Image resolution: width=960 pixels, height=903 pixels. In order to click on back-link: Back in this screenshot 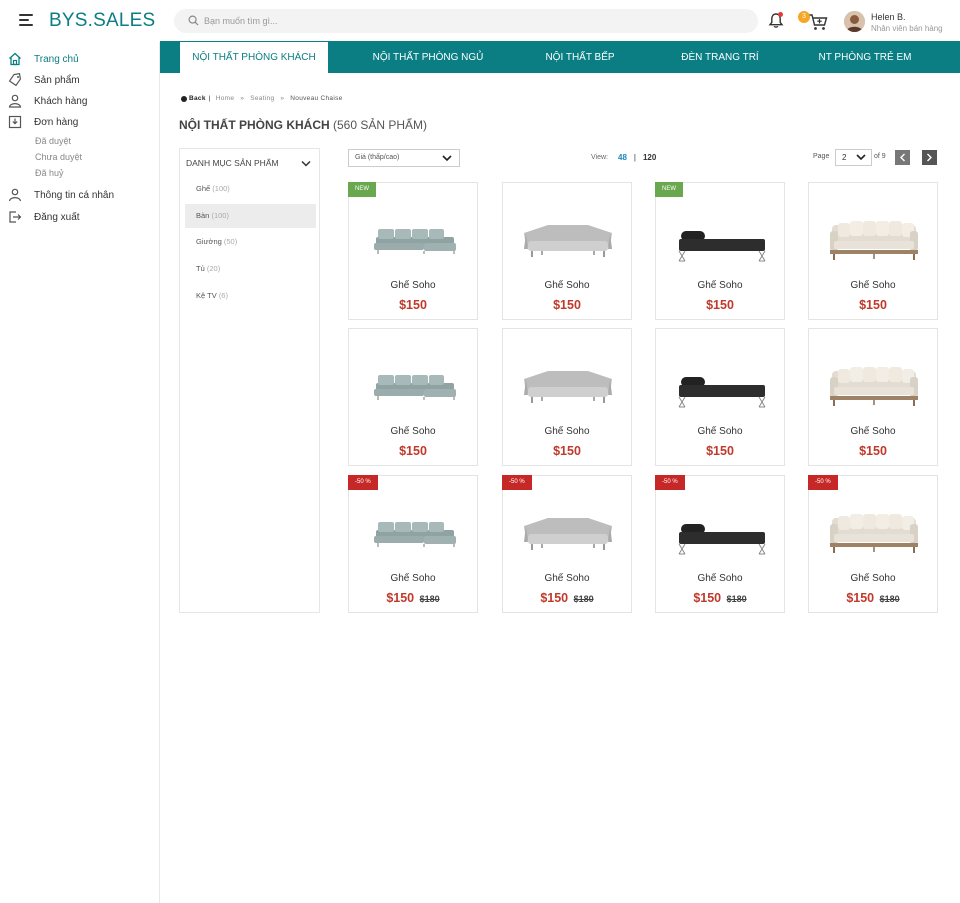, I will do `click(193, 98)`.